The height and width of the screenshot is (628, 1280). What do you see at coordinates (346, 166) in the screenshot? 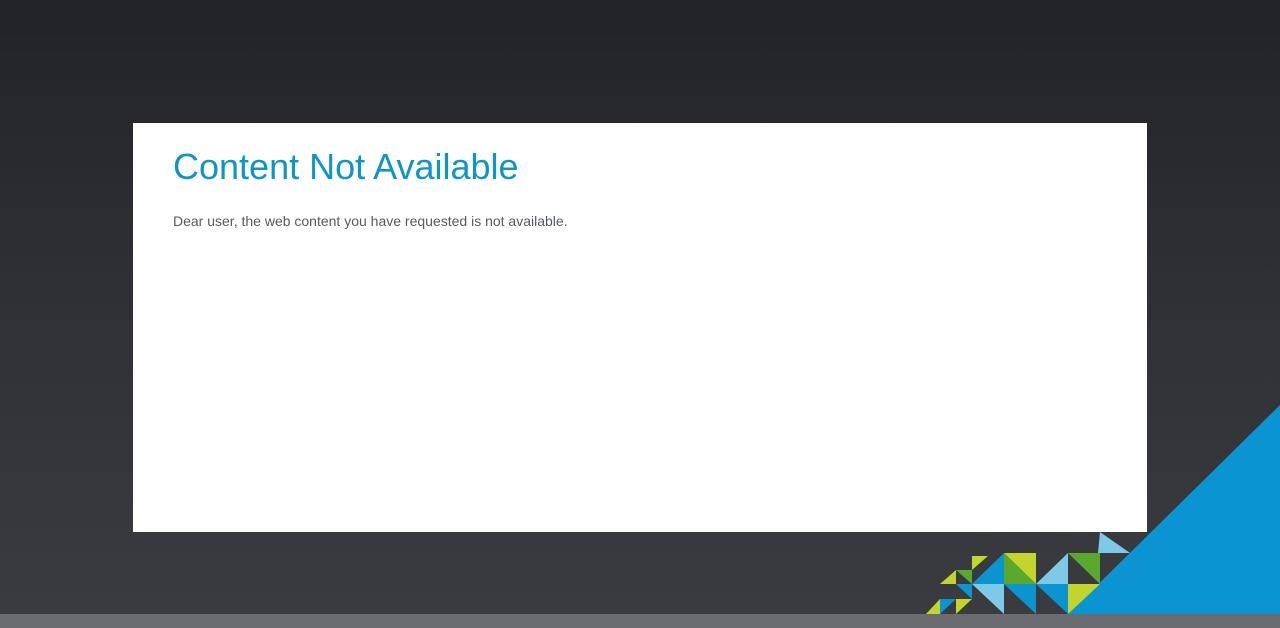
I see `page-title: Content Not Available` at bounding box center [346, 166].